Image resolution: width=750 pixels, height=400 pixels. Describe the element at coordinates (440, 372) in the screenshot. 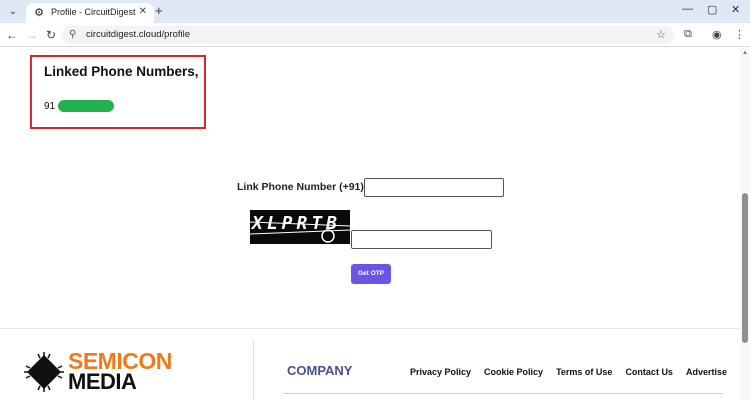

I see `footer-link-privacy-policy: Privacy Policy` at that location.